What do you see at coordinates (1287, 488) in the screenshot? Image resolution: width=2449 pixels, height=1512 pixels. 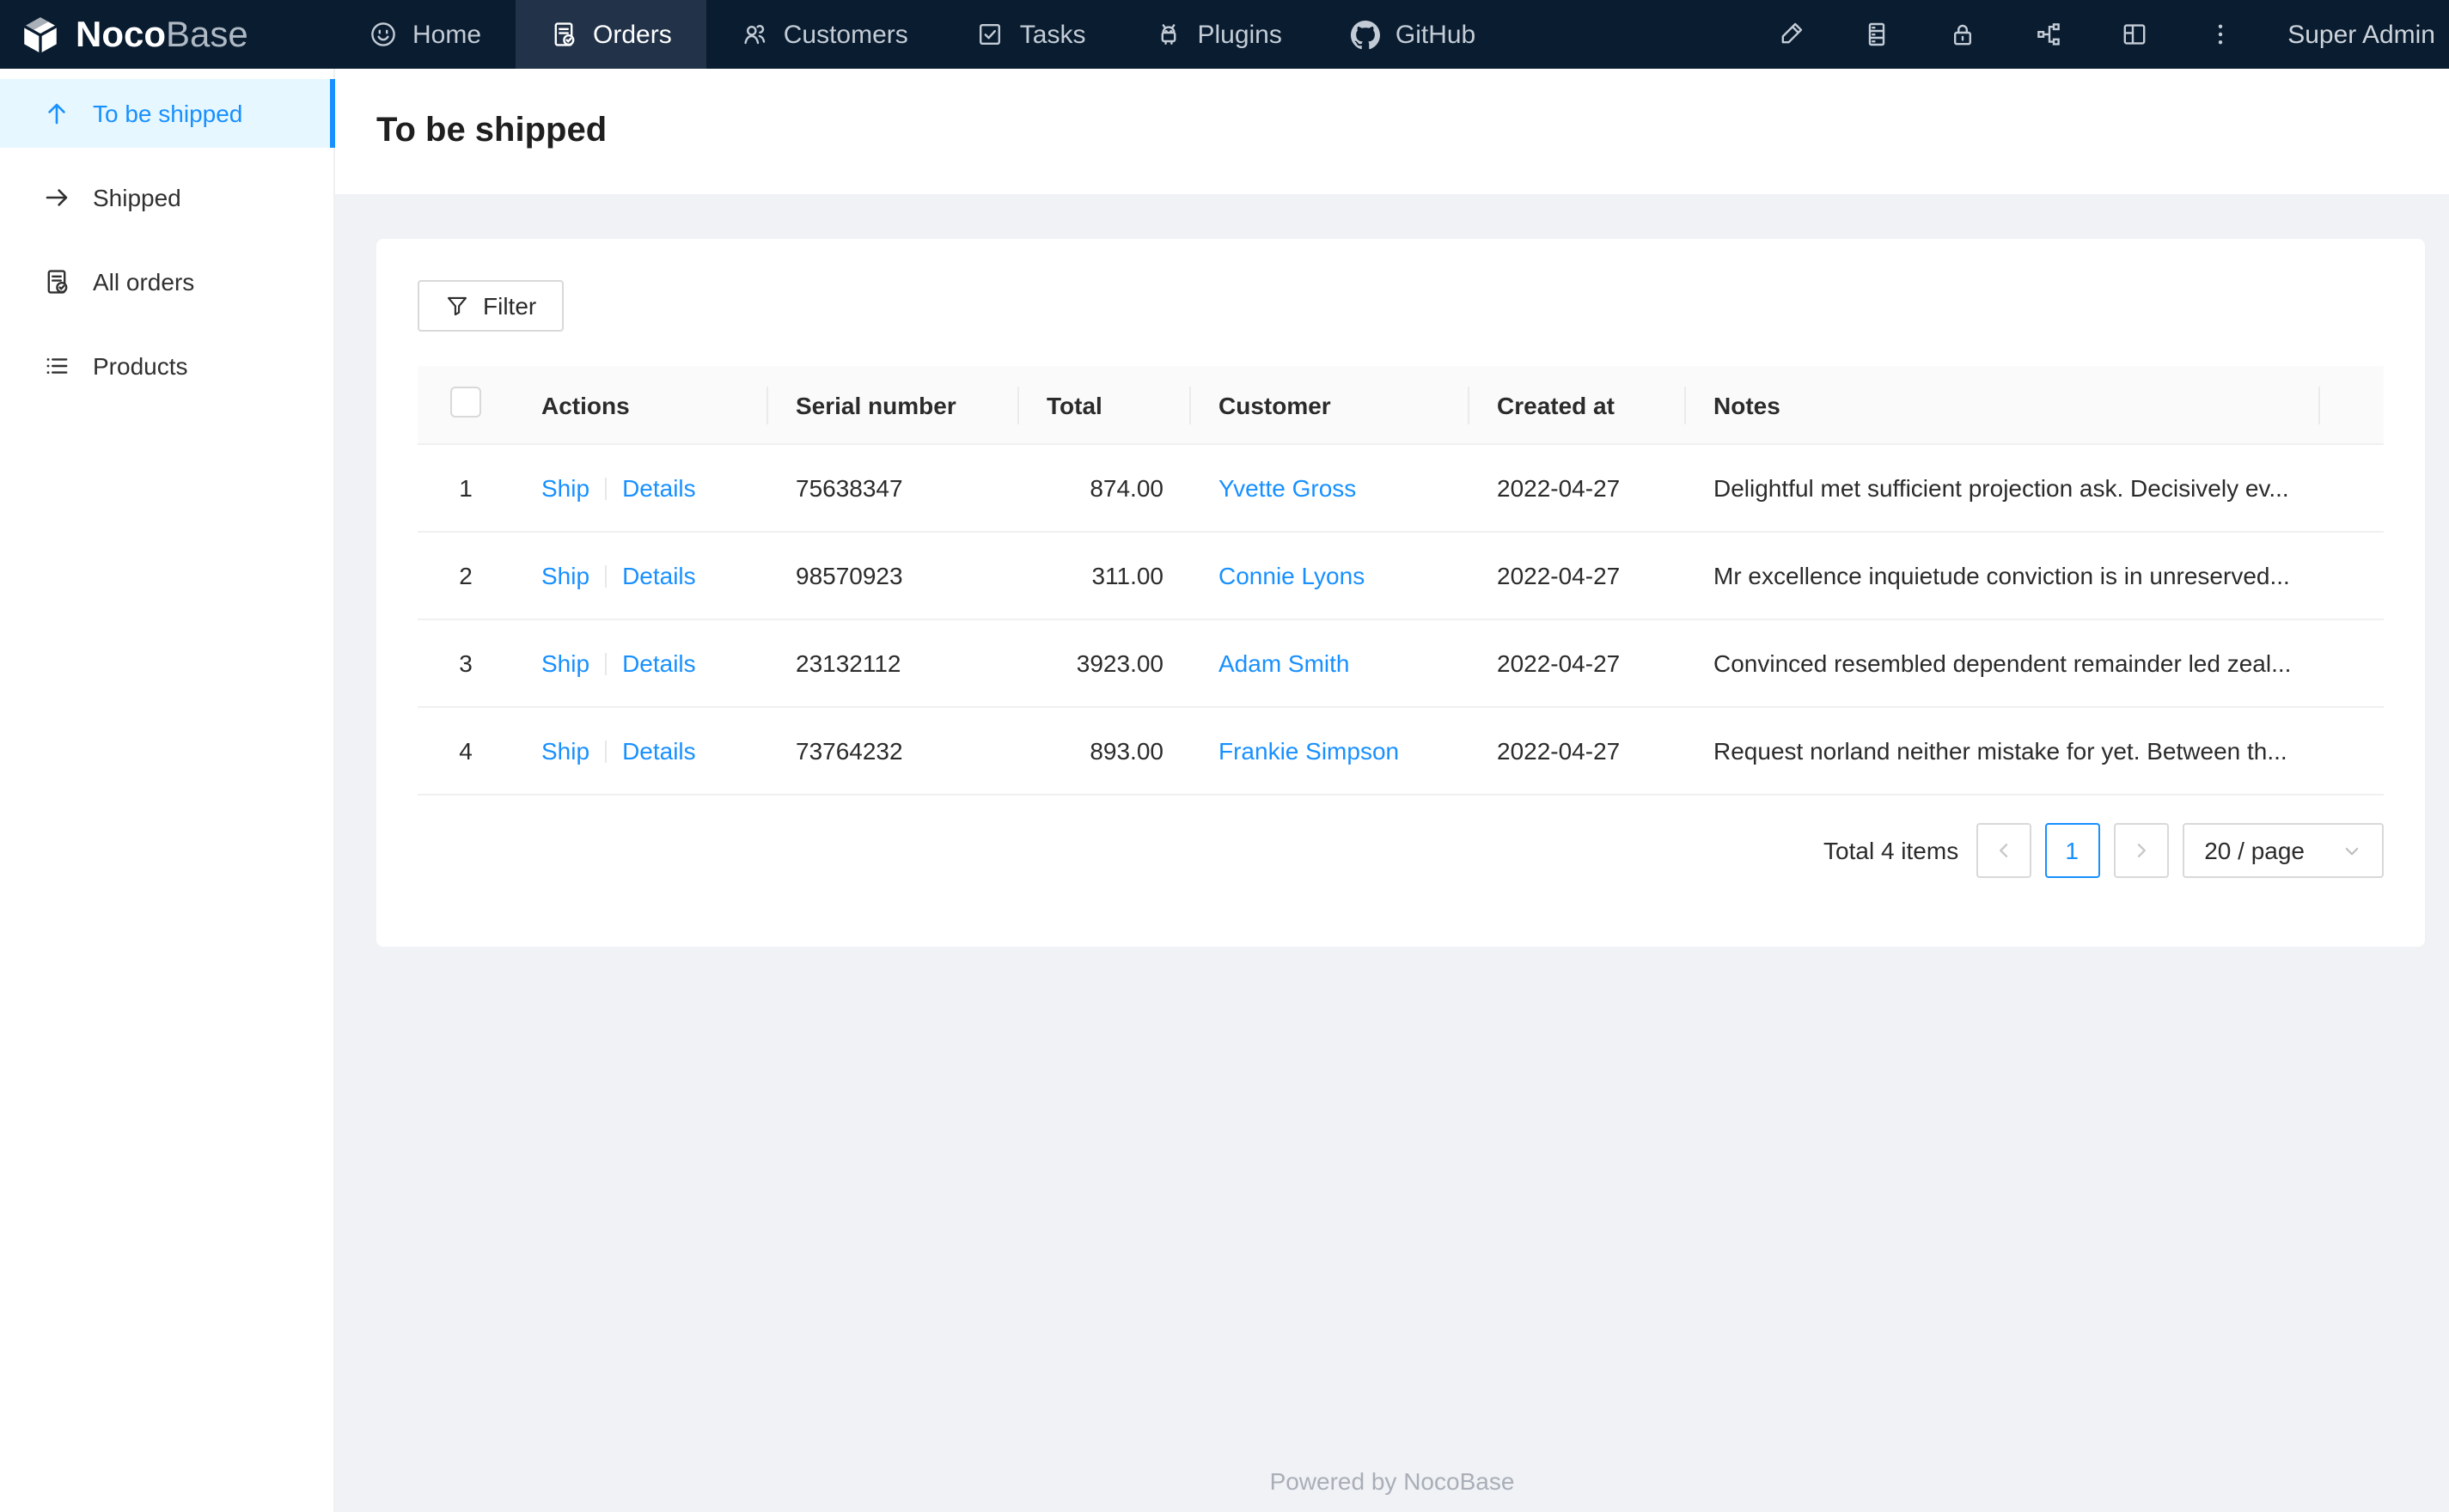 I see `customer-link: Yvette Gross` at bounding box center [1287, 488].